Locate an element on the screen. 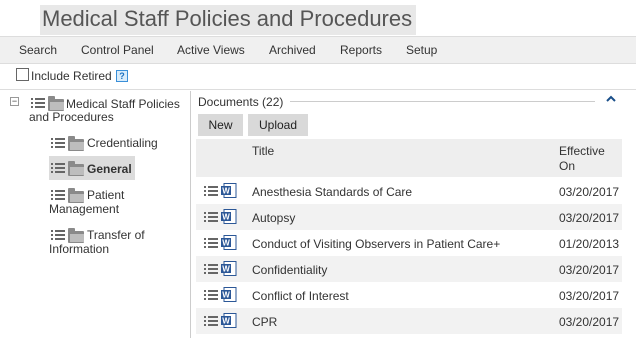 This screenshot has width=636, height=338. nav-setup: Setup is located at coordinates (421, 50).